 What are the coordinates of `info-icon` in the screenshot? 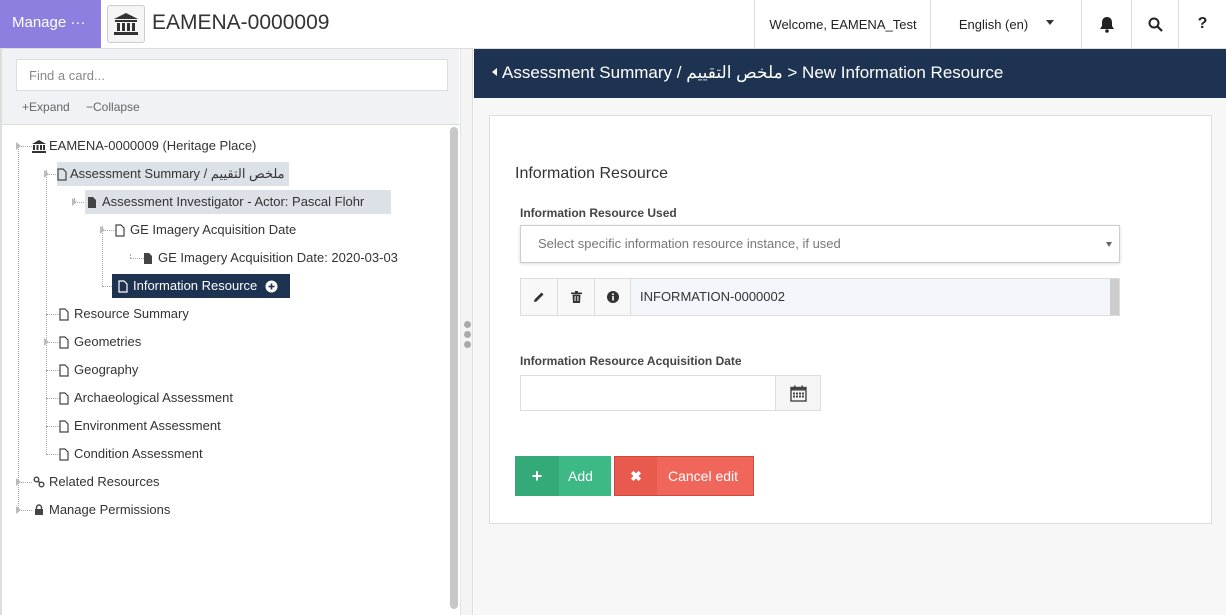 It's located at (612, 297).